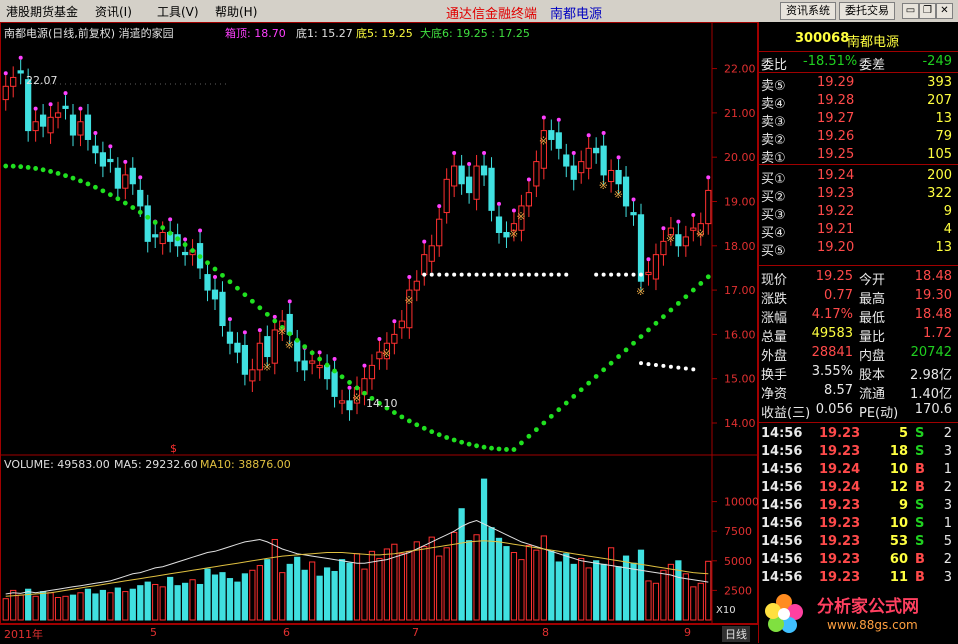  Describe the element at coordinates (947, 577) in the screenshot. I see `tick-count: 3` at that location.